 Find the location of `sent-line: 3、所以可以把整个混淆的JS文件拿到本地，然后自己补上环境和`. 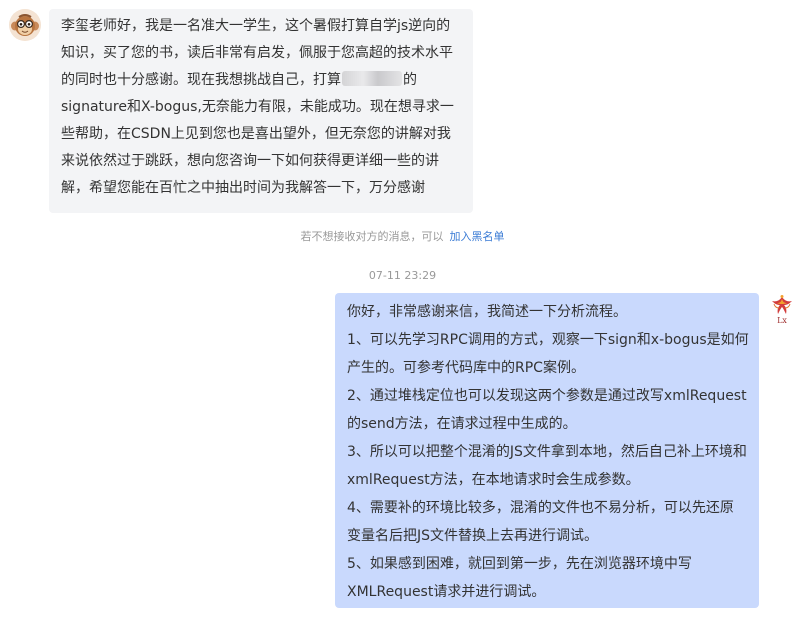

sent-line: 3、所以可以把整个混淆的JS文件拿到本地，然后自己补上环境和 is located at coordinates (547, 452).